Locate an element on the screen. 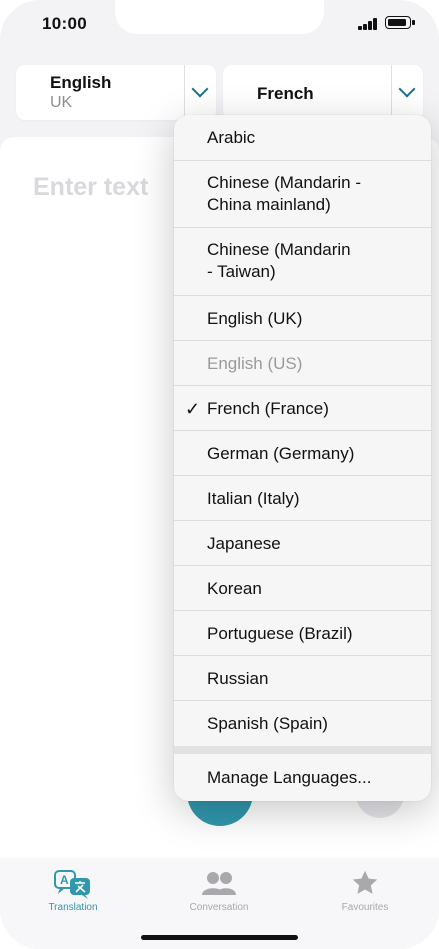 This screenshot has height=949, width=439. option-label: Russian is located at coordinates (238, 678).